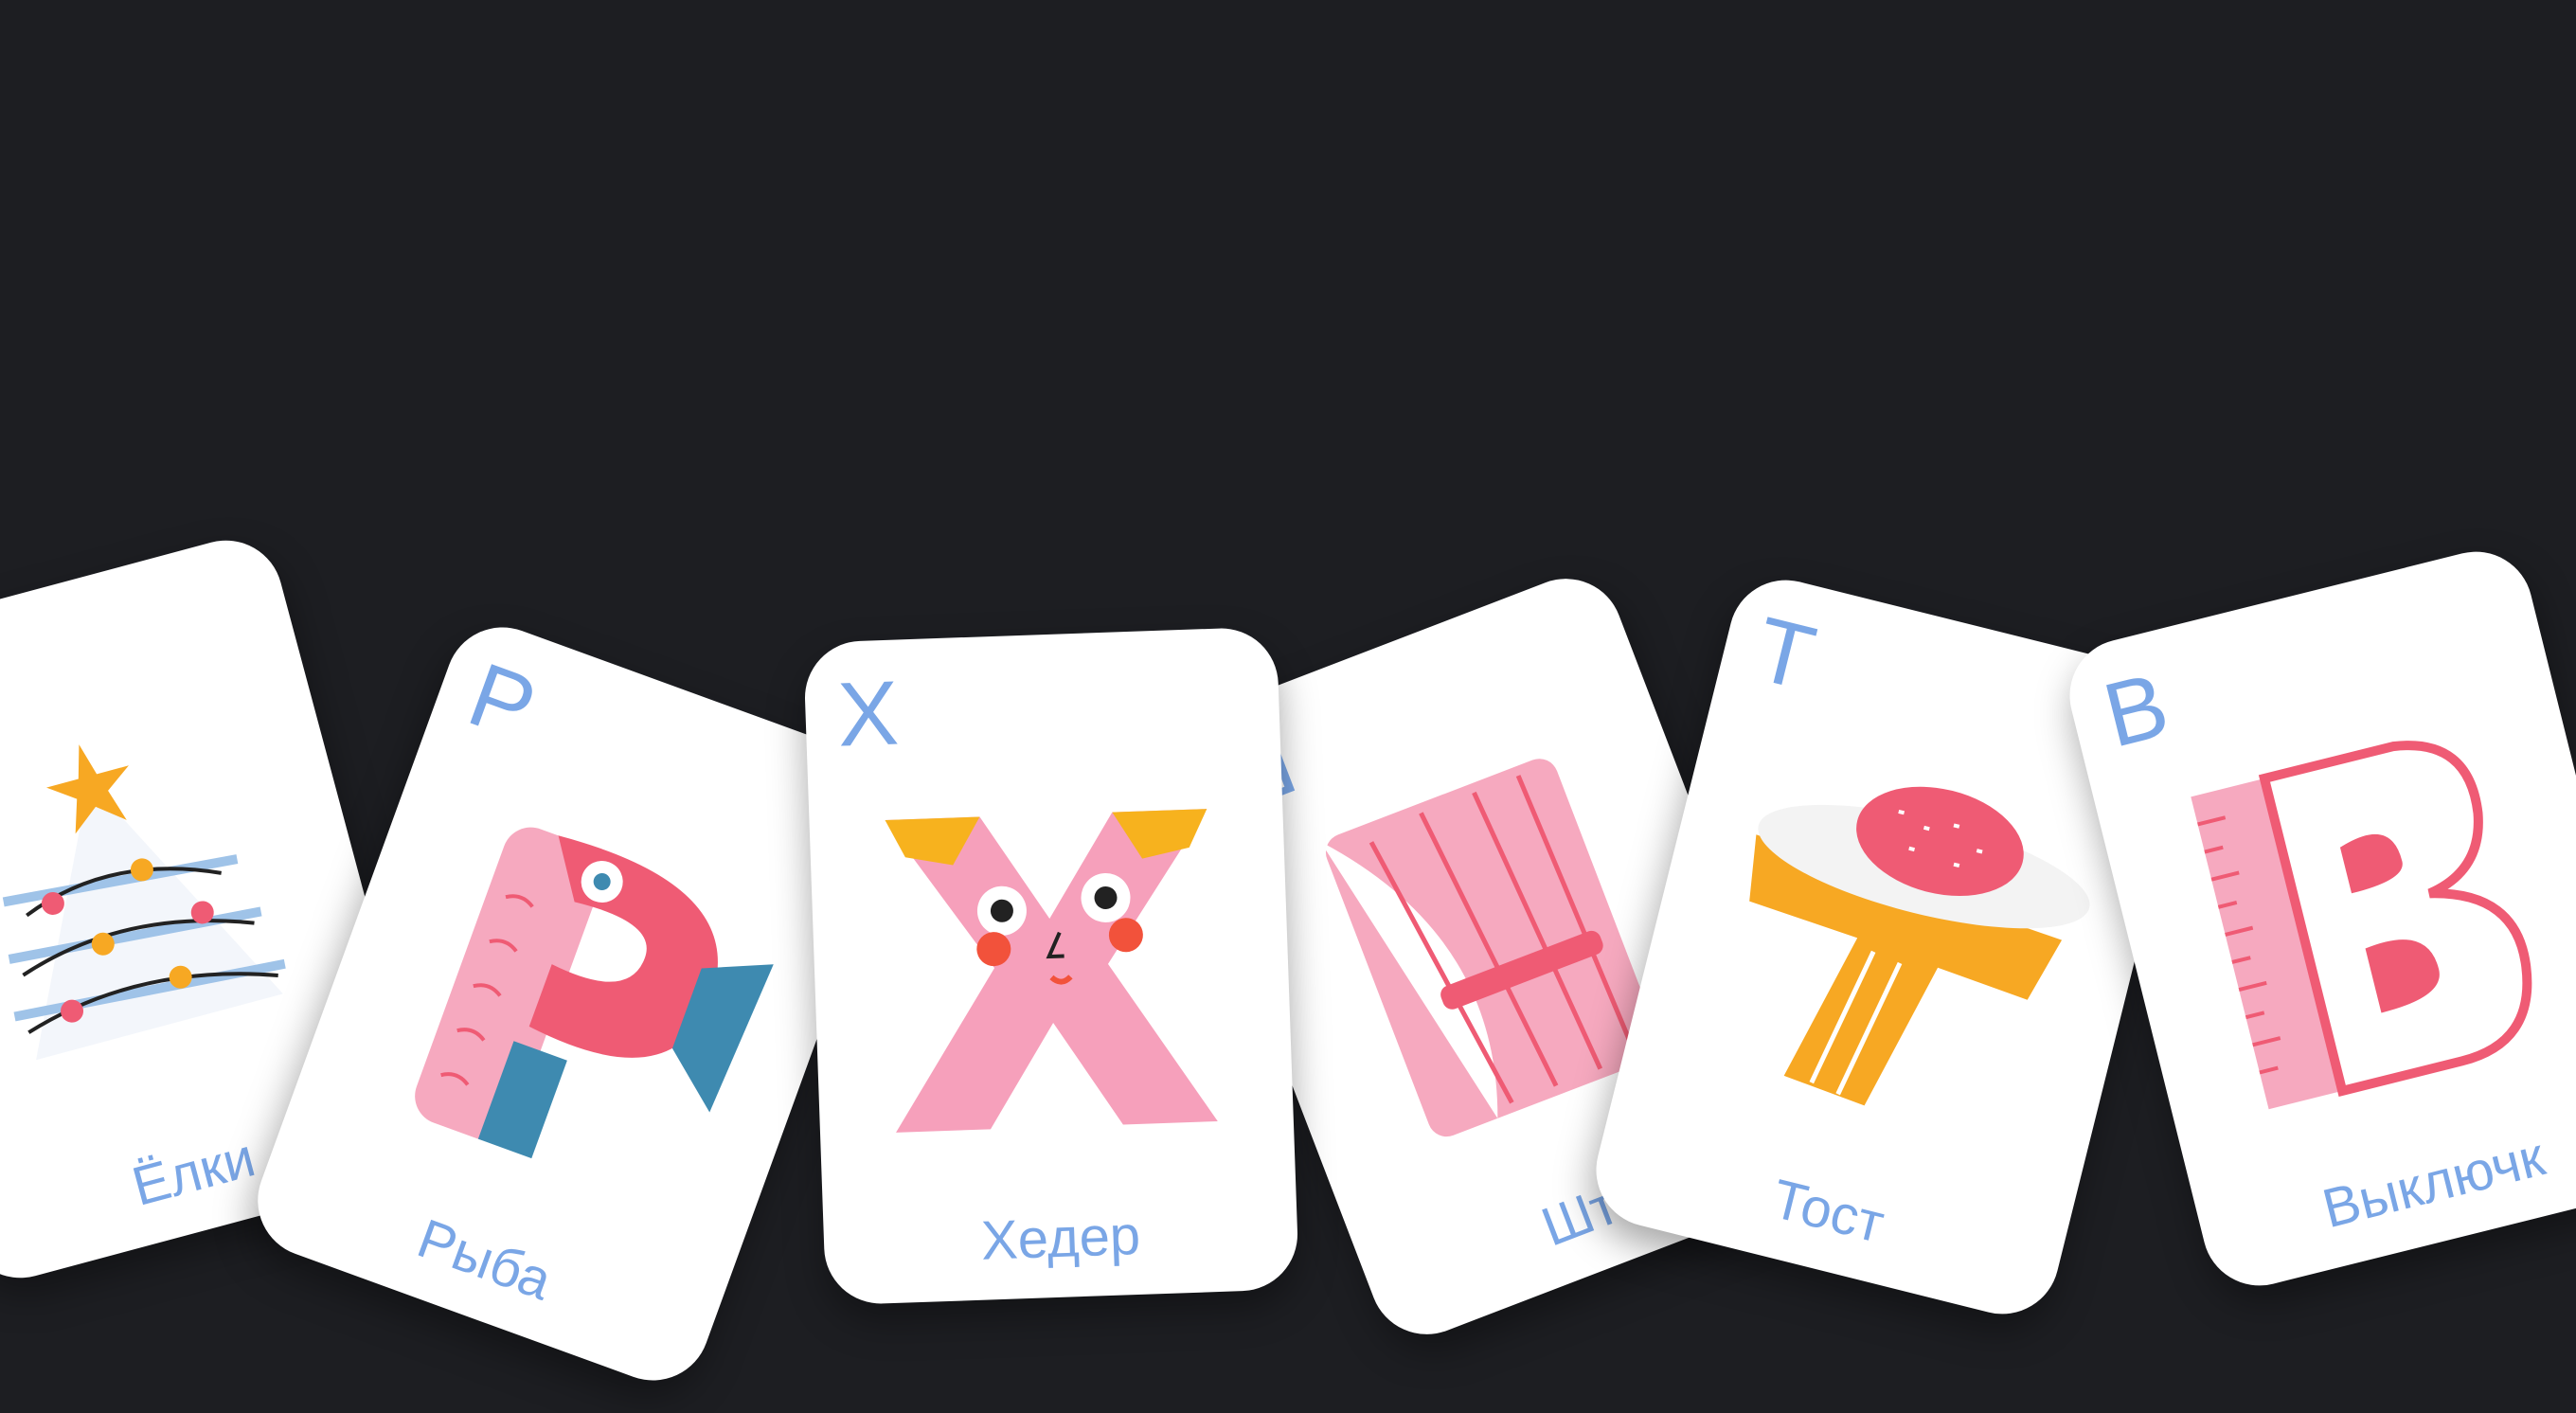  What do you see at coordinates (1896, 938) in the screenshot?
I see `toast-letter-t-icon` at bounding box center [1896, 938].